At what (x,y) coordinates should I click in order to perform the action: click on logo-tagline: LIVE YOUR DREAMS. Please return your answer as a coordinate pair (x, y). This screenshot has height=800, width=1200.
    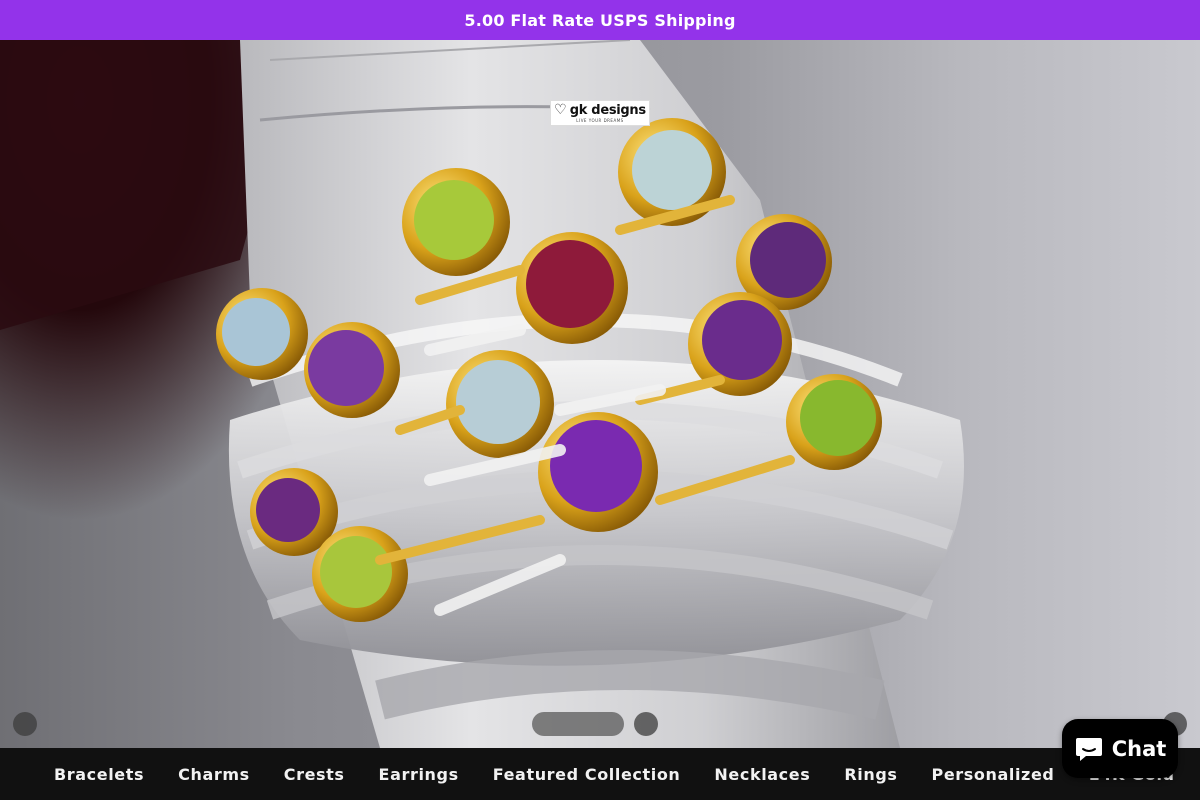
    Looking at the image, I should click on (600, 120).